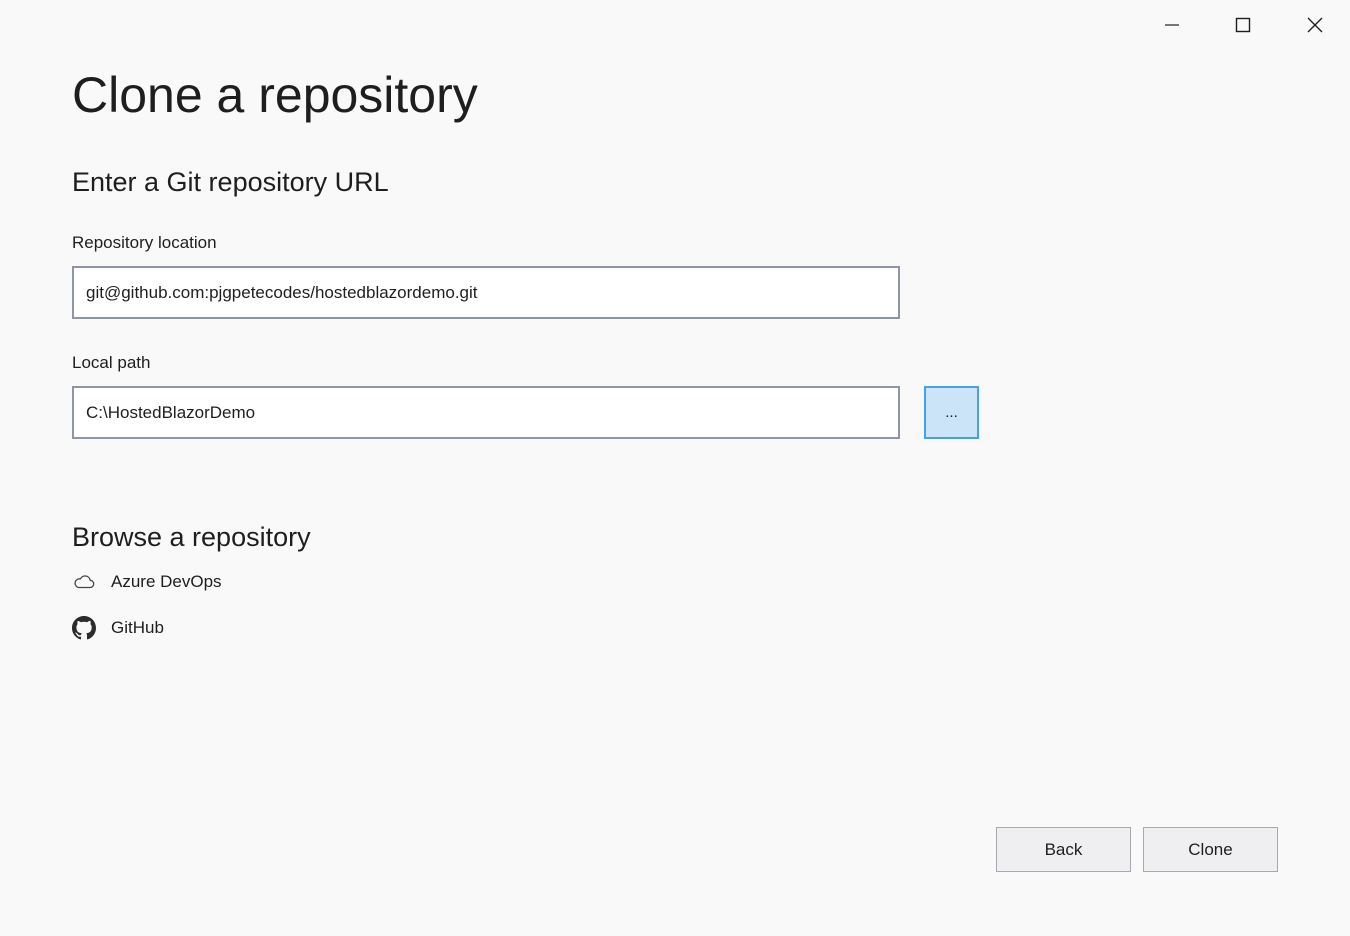  Describe the element at coordinates (1210, 849) in the screenshot. I see `clone-button: Clone` at that location.